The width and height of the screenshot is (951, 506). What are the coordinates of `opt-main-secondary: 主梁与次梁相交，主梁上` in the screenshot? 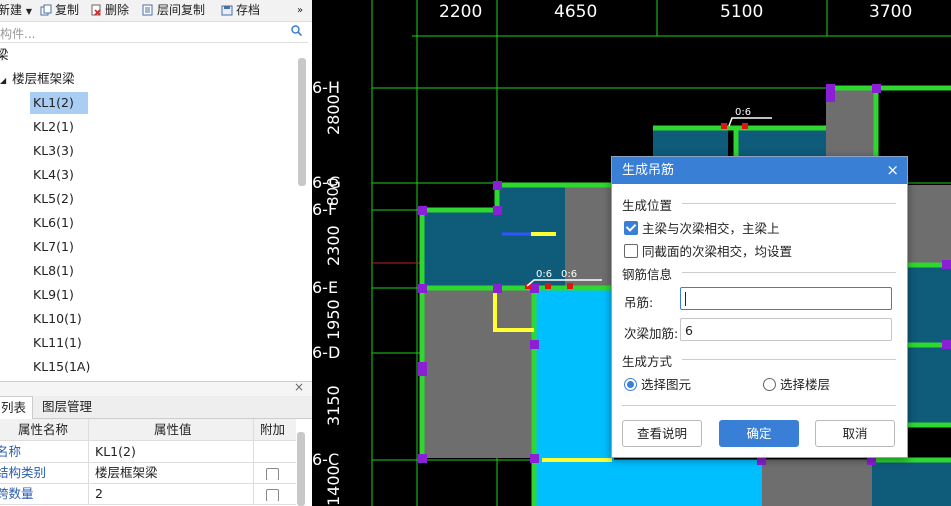 It's located at (702, 227).